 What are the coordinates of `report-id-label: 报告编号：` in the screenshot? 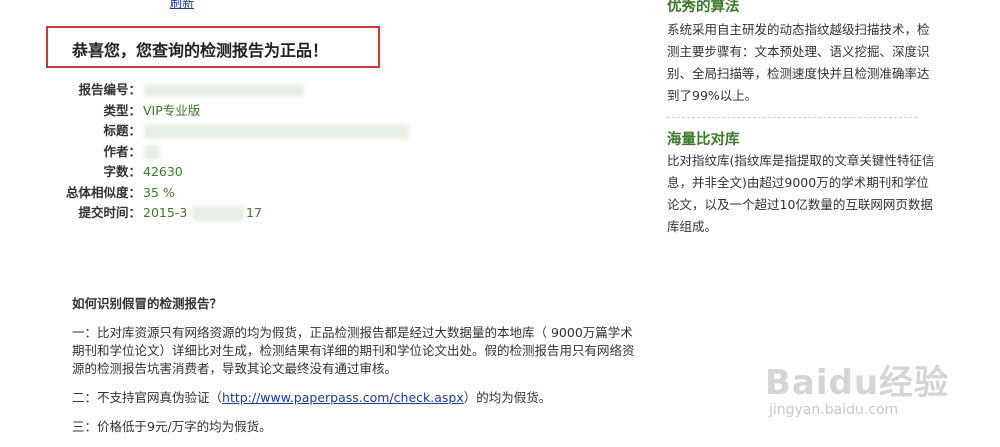 It's located at (109, 89).